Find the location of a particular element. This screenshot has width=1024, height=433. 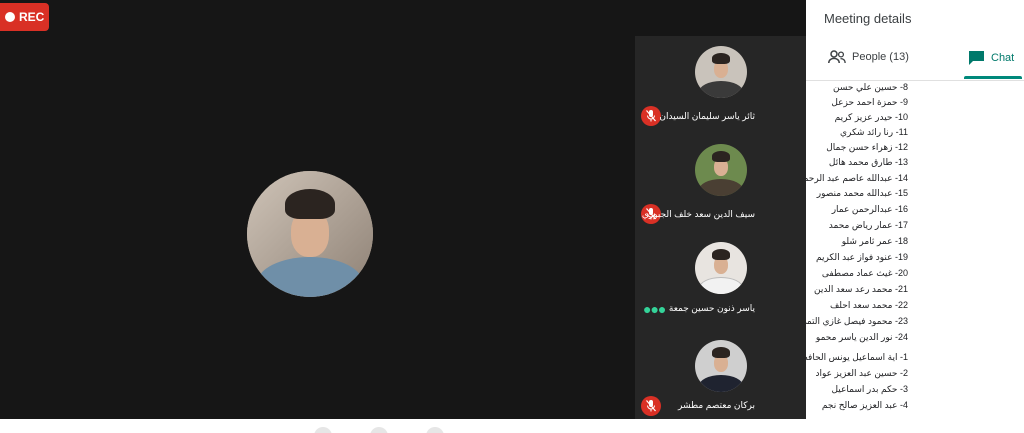

bottom-controls-bar is located at coordinates (403, 426).